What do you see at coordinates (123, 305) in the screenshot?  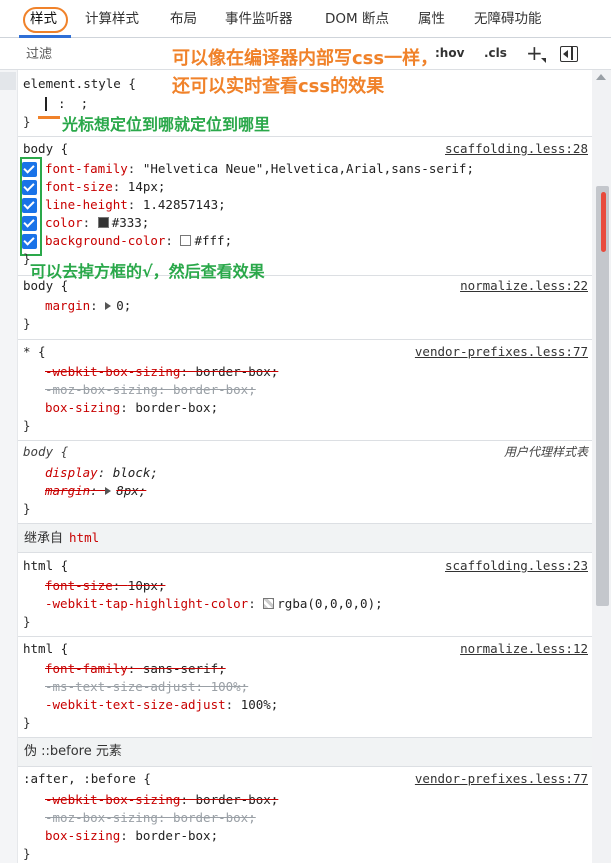 I see `property-value: 0;` at bounding box center [123, 305].